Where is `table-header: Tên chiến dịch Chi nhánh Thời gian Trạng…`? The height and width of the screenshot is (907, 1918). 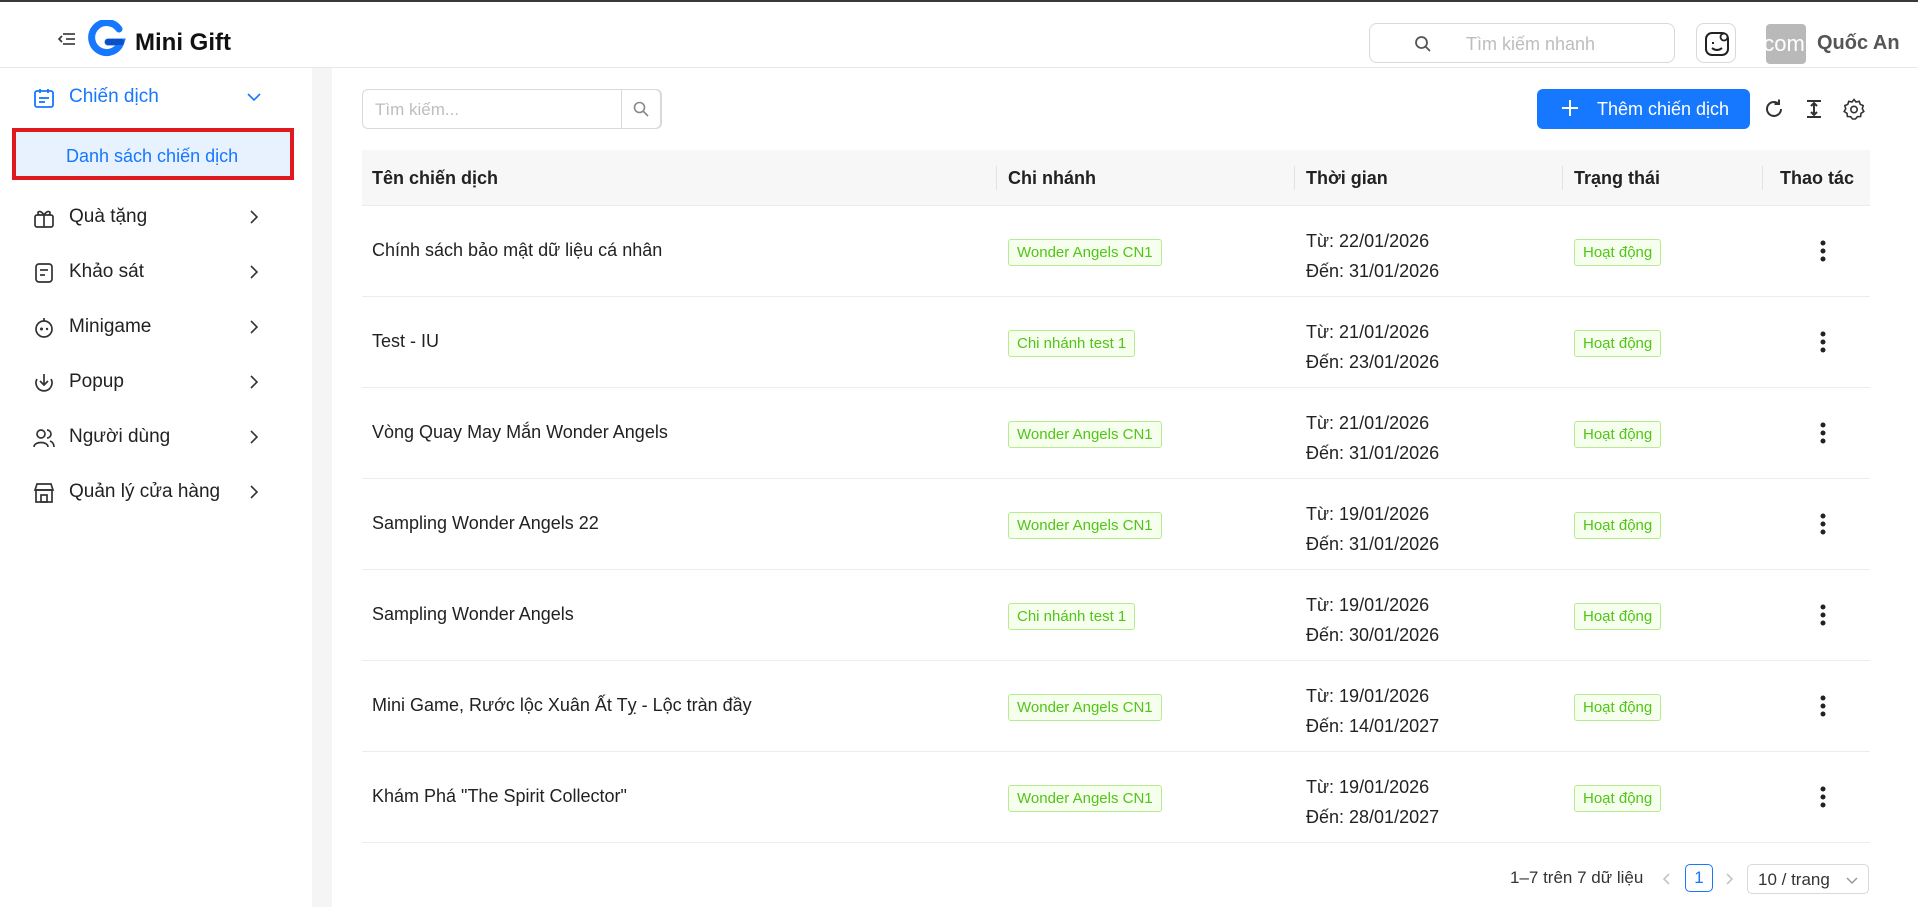
table-header: Tên chiến dịch Chi nhánh Thời gian Trạng… is located at coordinates (1116, 178).